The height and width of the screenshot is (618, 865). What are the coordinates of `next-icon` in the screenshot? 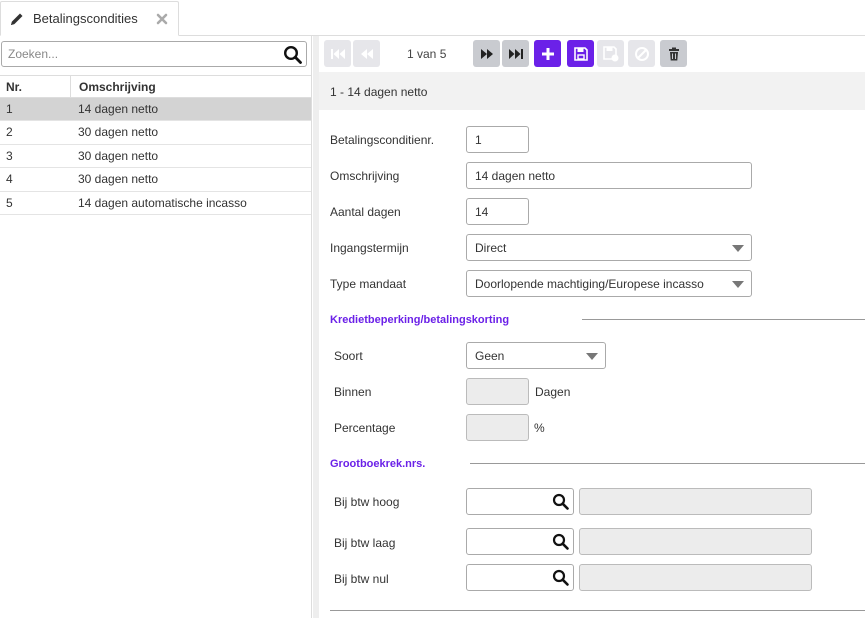 It's located at (486, 53).